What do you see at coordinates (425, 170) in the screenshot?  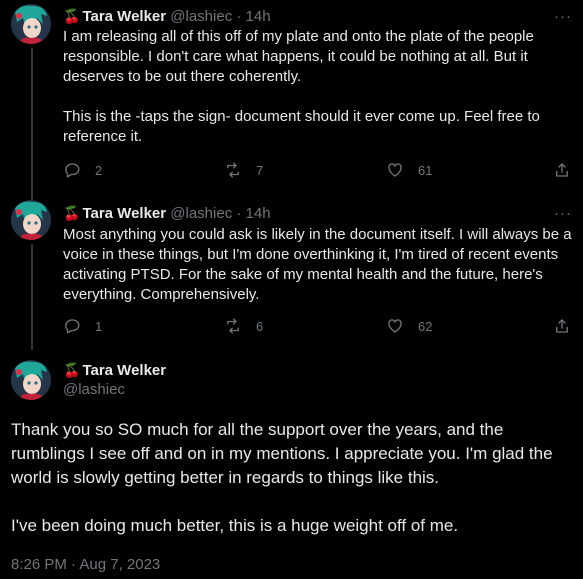 I see `like-count: 61` at bounding box center [425, 170].